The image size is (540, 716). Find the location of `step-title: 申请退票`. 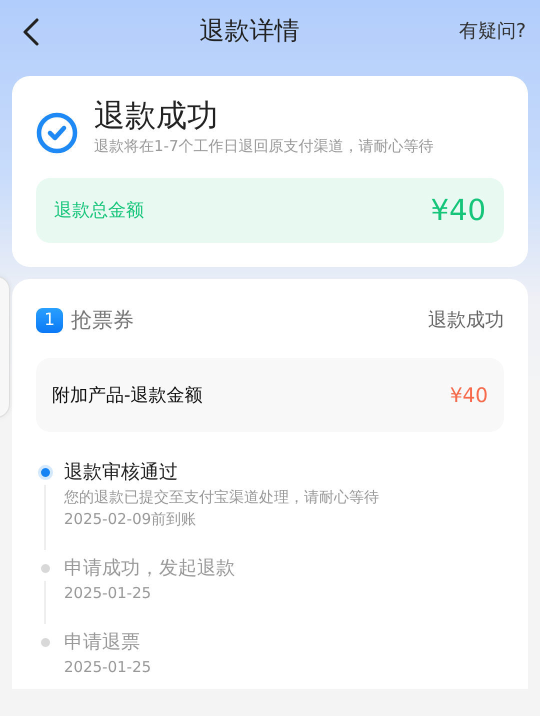

step-title: 申请退票 is located at coordinates (102, 643).